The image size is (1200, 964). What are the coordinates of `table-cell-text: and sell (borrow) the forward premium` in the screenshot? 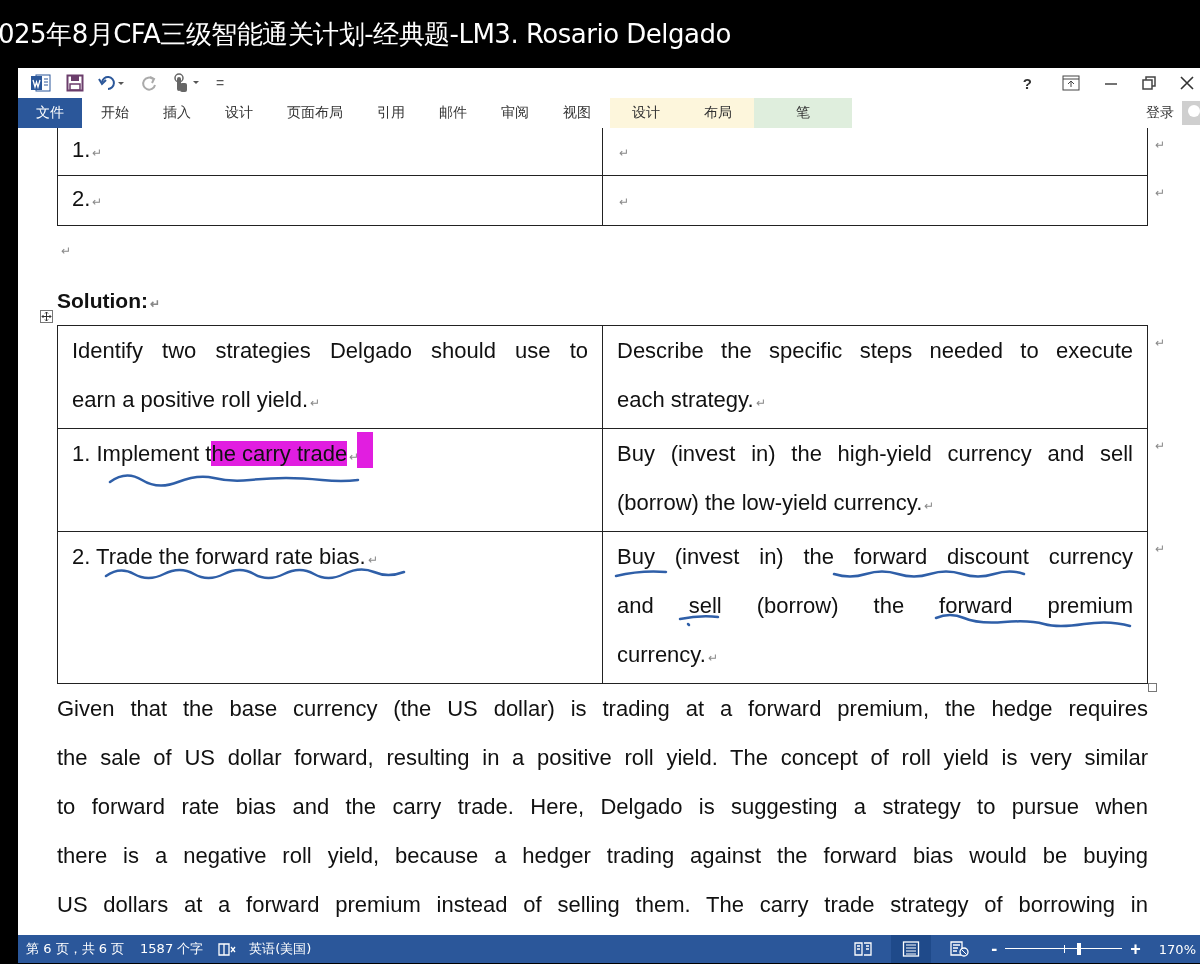 It's located at (875, 605).